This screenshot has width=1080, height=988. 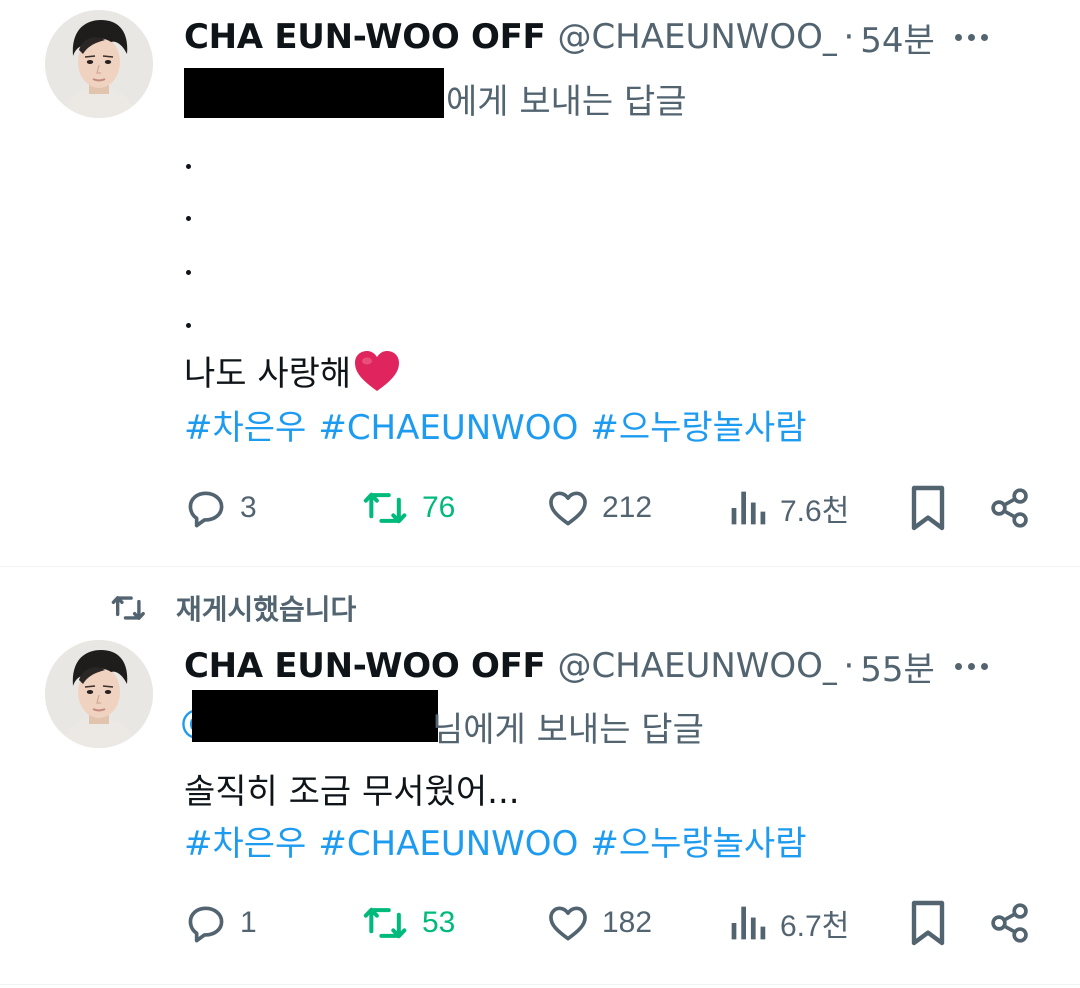 What do you see at coordinates (627, 922) in the screenshot?
I see `like-count: 182` at bounding box center [627, 922].